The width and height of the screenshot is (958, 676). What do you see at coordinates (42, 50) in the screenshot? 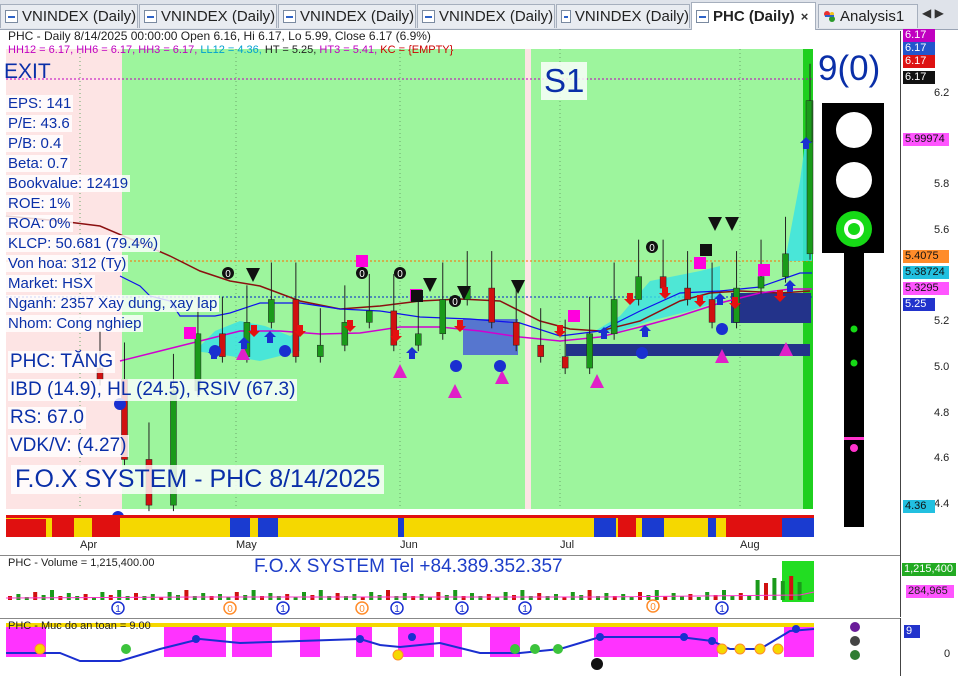
I see `level-readout: HH12 = 6.17,` at bounding box center [42, 50].